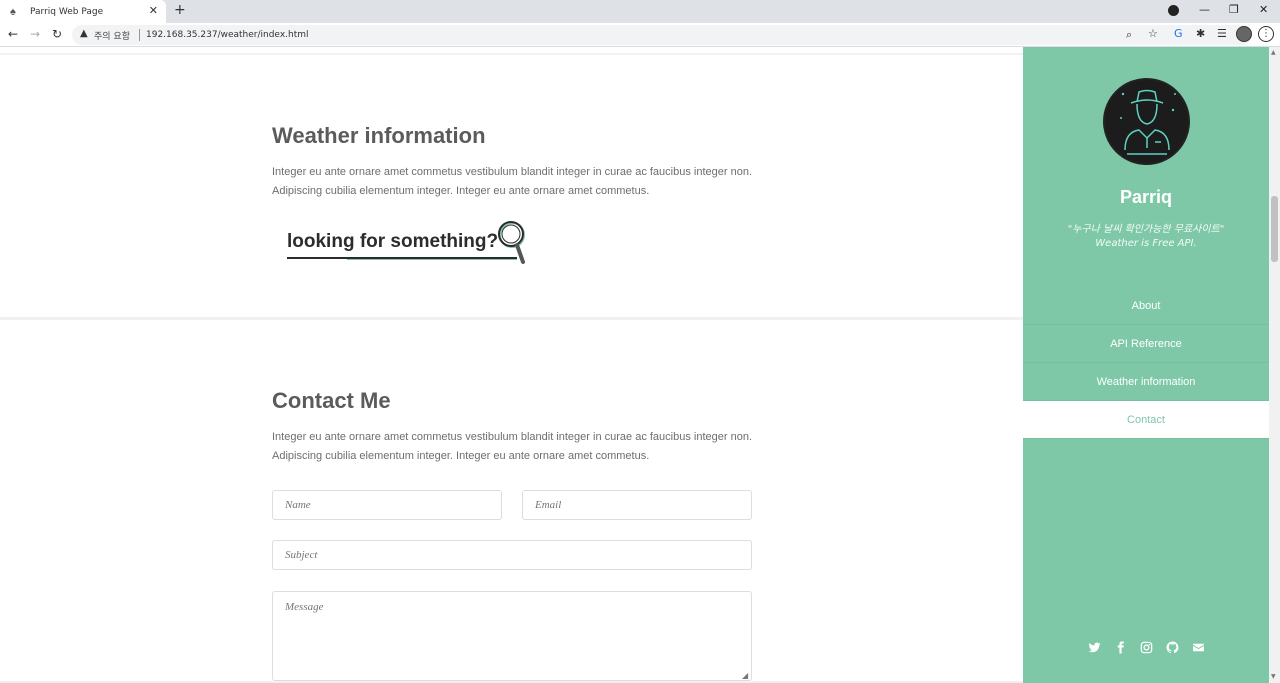  What do you see at coordinates (640, 11) in the screenshot?
I see `browser-tab-strip: ♠ Parriq Web Page ✕ + — ❐ ✕` at bounding box center [640, 11].